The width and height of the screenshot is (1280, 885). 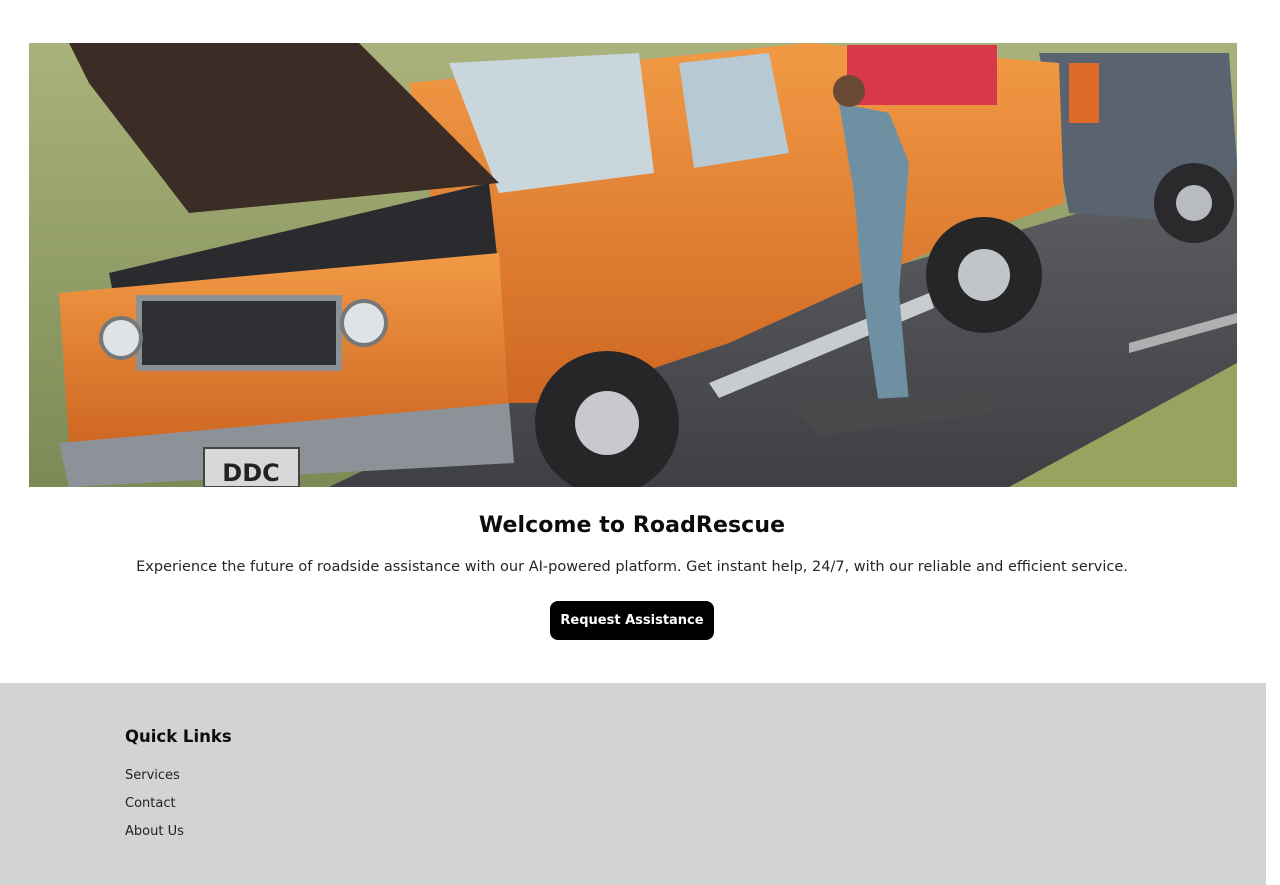 I want to click on license-plate-text: DDC, so click(x=250, y=473).